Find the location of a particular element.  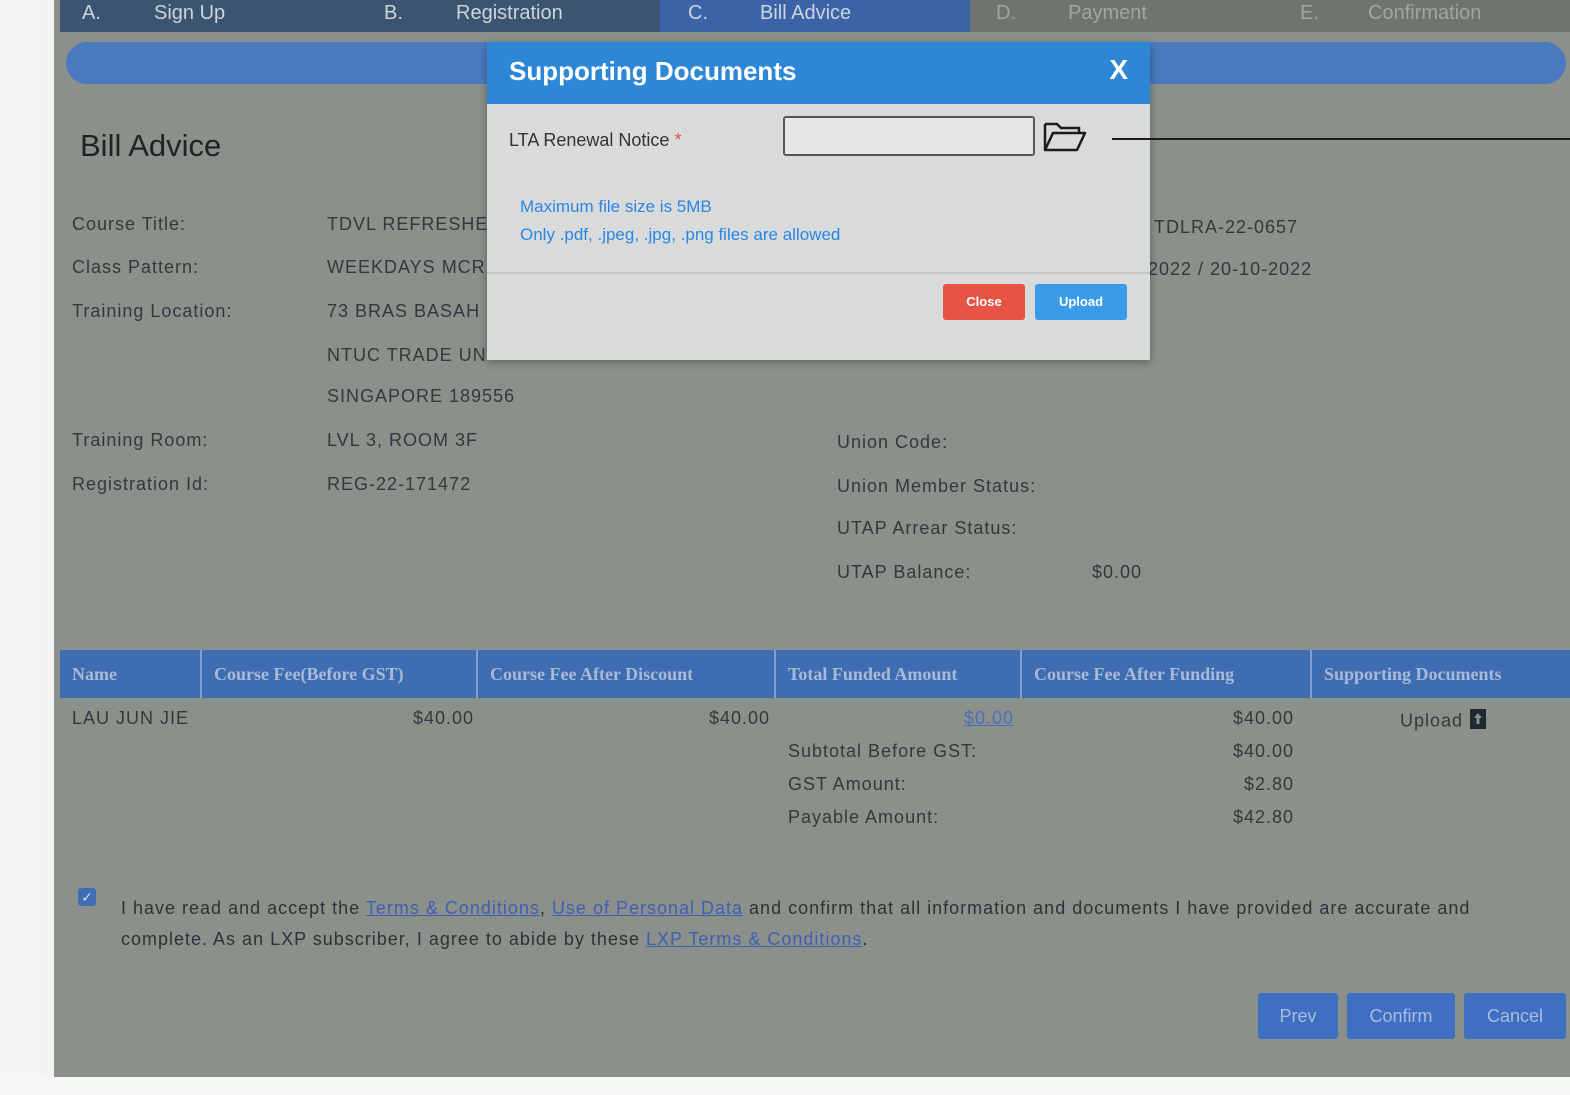

browse-folder-icon is located at coordinates (1065, 137).